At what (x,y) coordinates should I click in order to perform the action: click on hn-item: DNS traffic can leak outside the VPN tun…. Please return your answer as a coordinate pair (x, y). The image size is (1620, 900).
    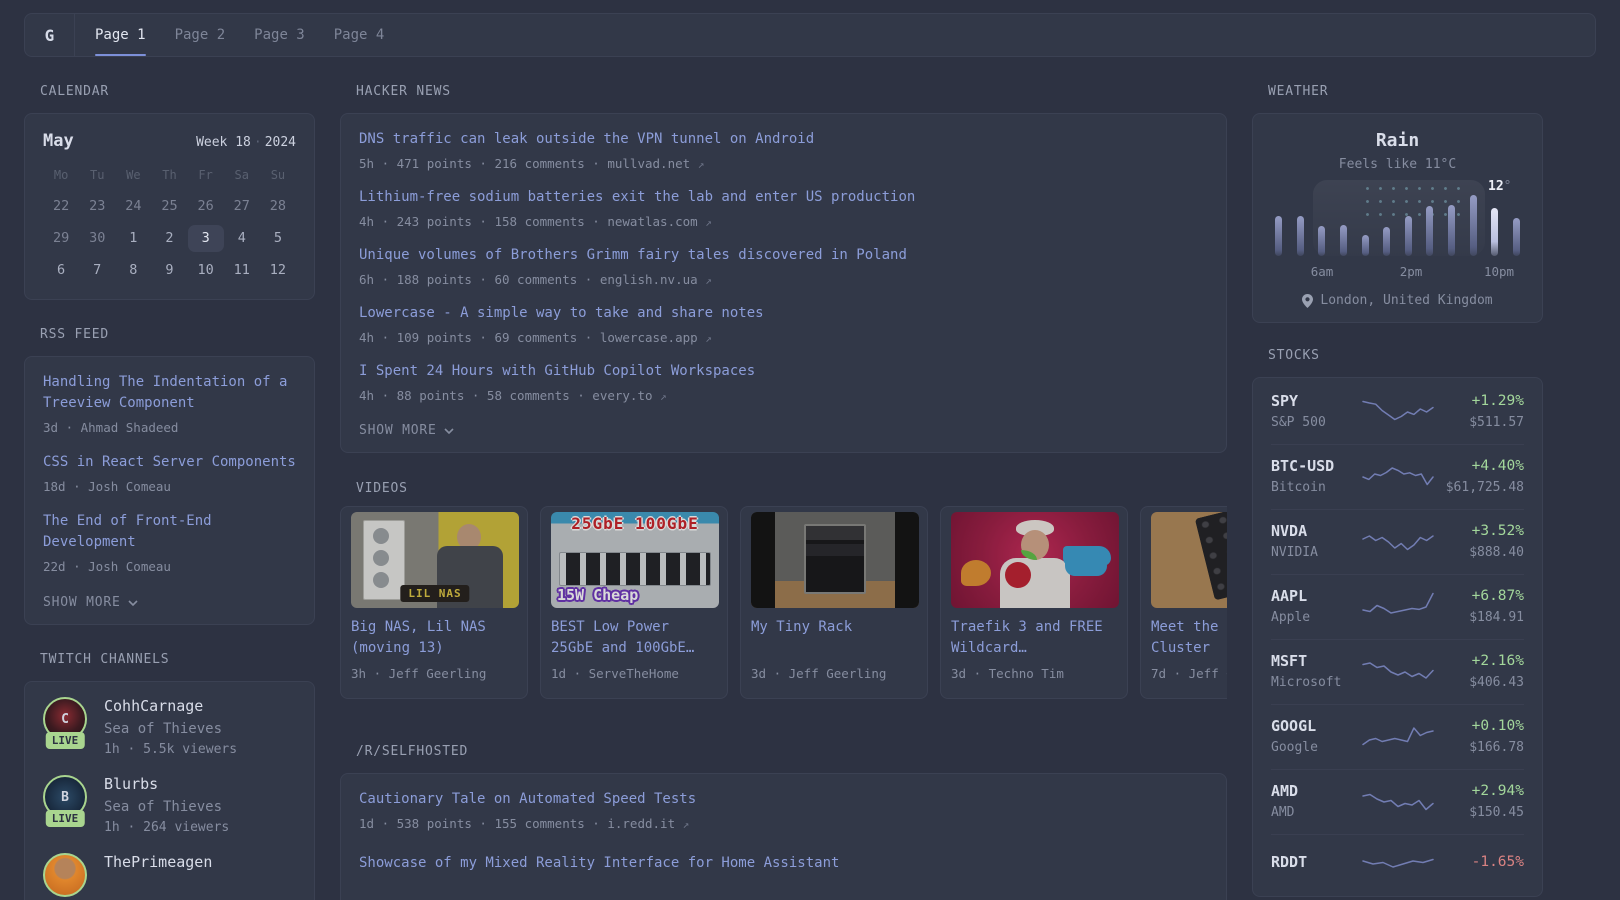
    Looking at the image, I should click on (783, 151).